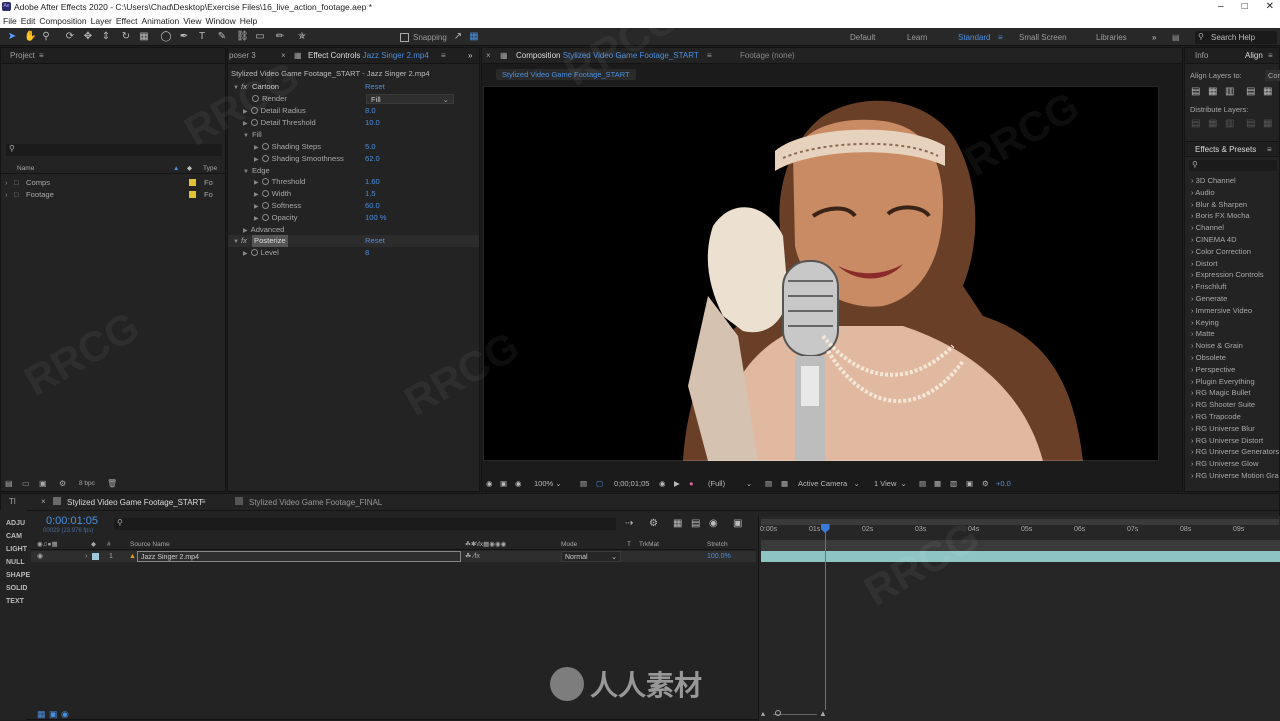 This screenshot has height=721, width=1280. Describe the element at coordinates (1225, 464) in the screenshot. I see `effects-category: › RG Universe Glow` at that location.